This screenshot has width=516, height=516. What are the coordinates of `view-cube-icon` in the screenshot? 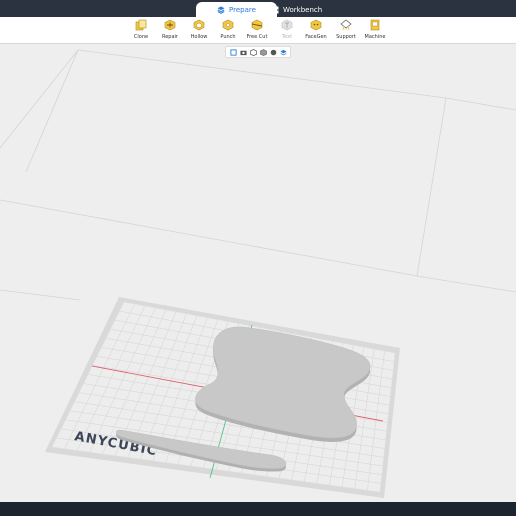 It's located at (233, 52).